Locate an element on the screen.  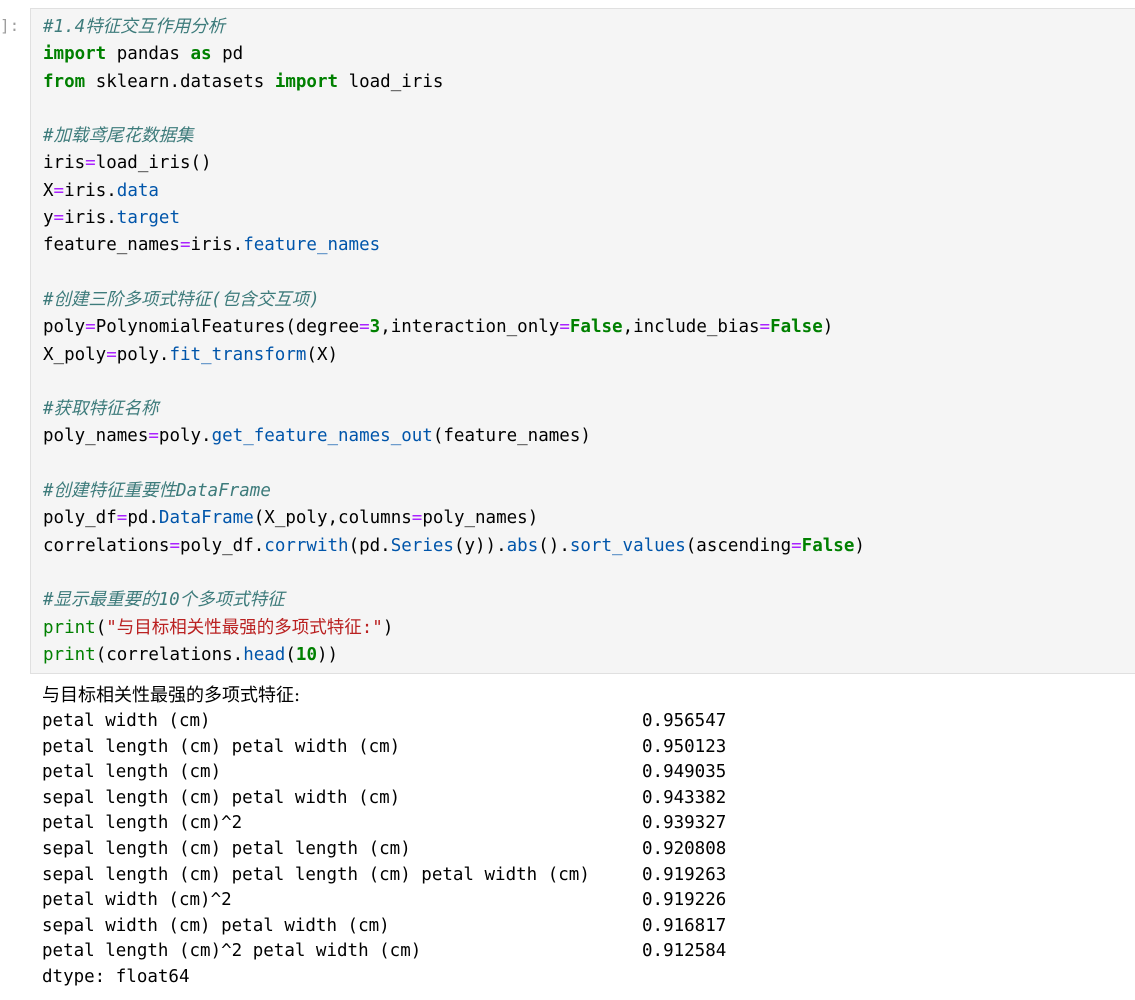
code-token: (). is located at coordinates (554, 545).